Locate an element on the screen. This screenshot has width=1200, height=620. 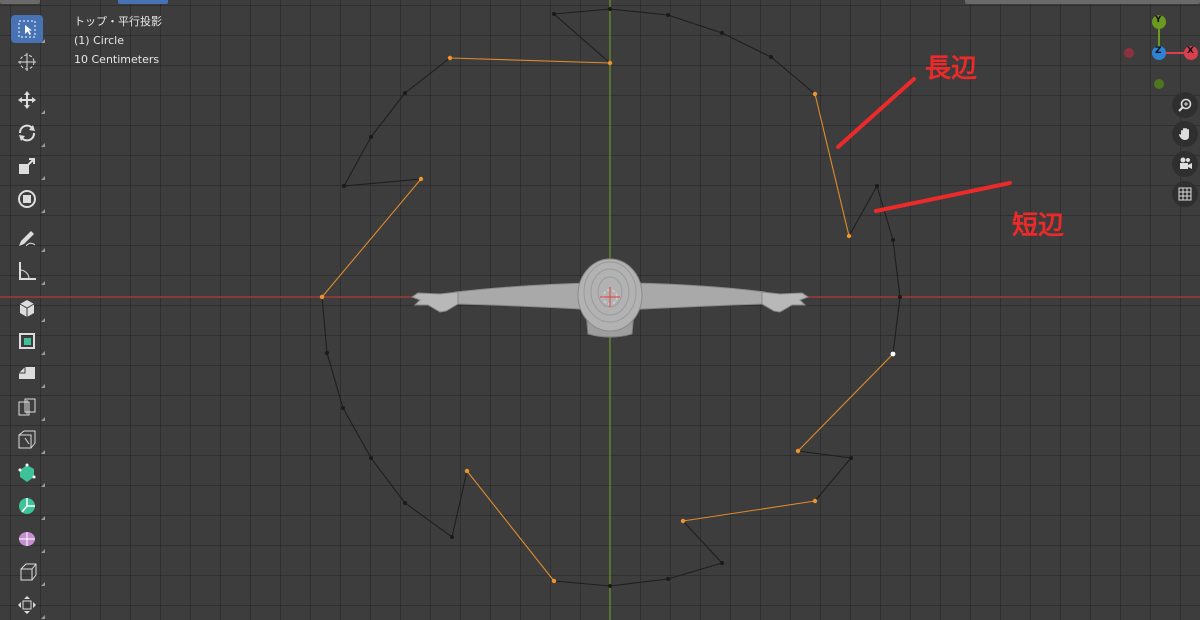
smooth-icon is located at coordinates (28, 572).